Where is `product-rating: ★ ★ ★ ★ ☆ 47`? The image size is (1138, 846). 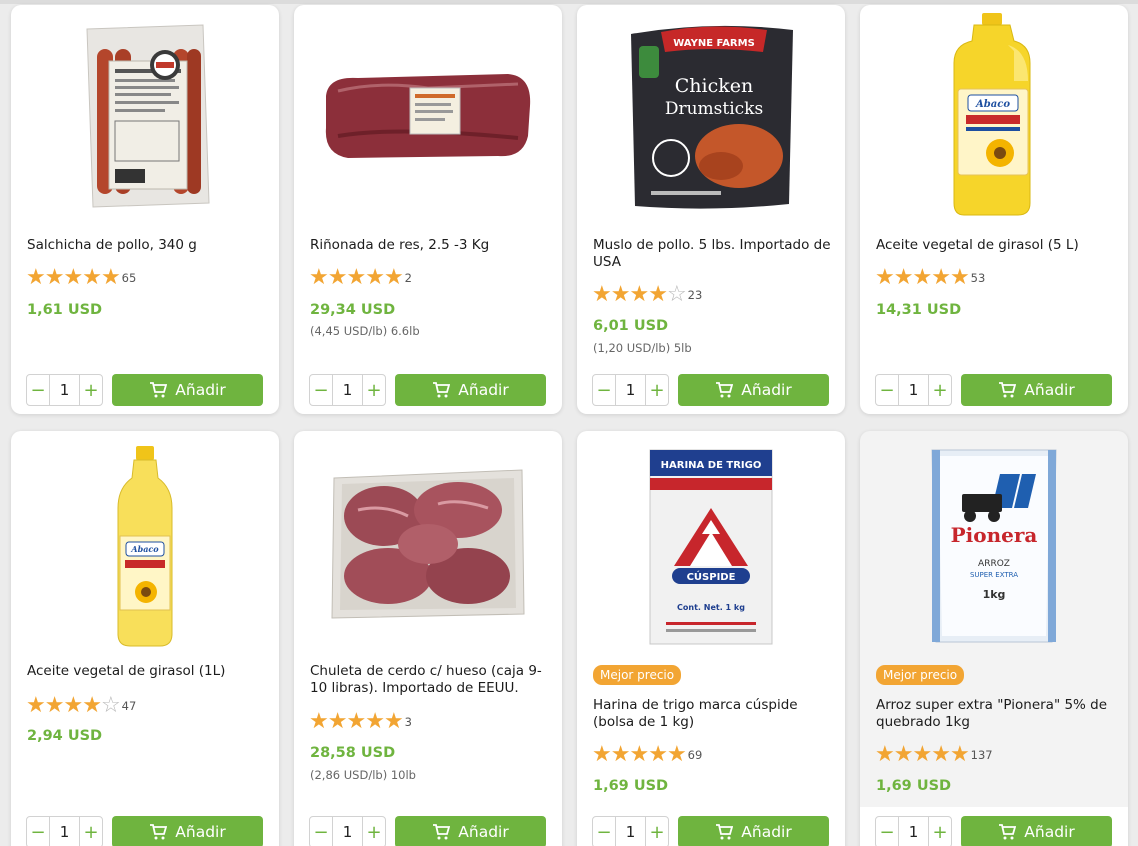 product-rating: ★ ★ ★ ★ ☆ 47 is located at coordinates (81, 706).